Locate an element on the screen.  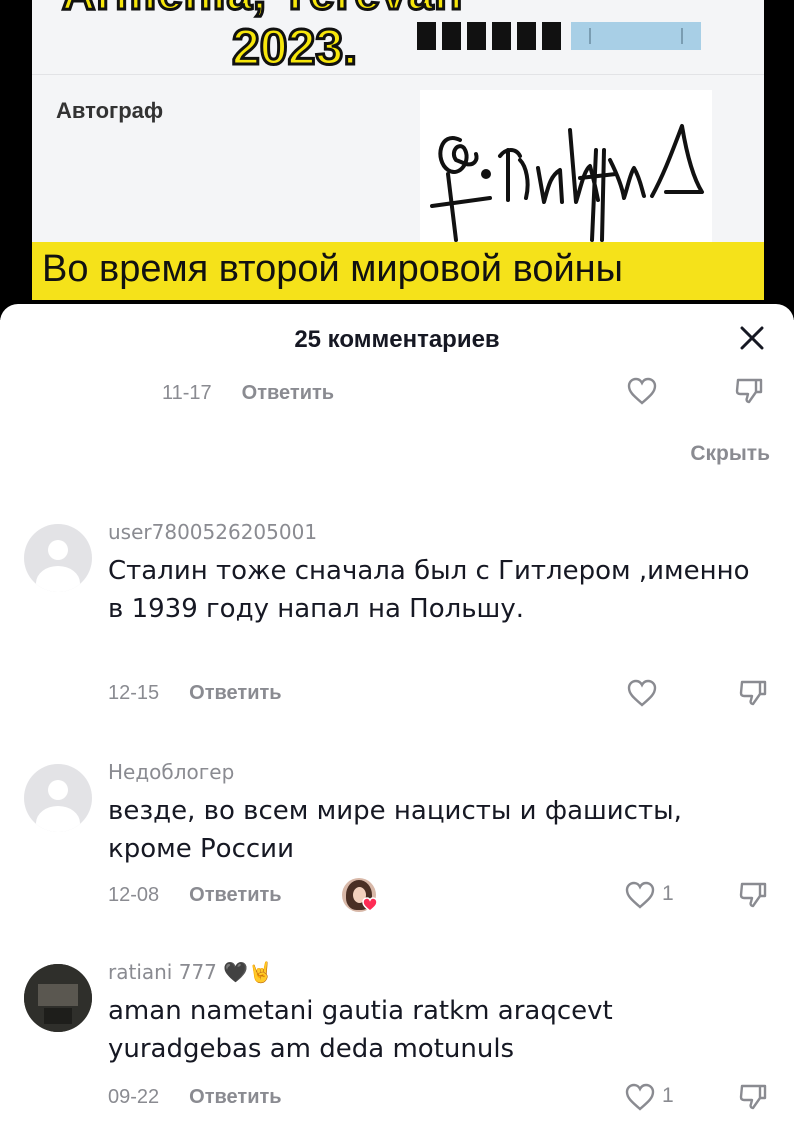
comment-username: Недоблогер is located at coordinates (171, 772).